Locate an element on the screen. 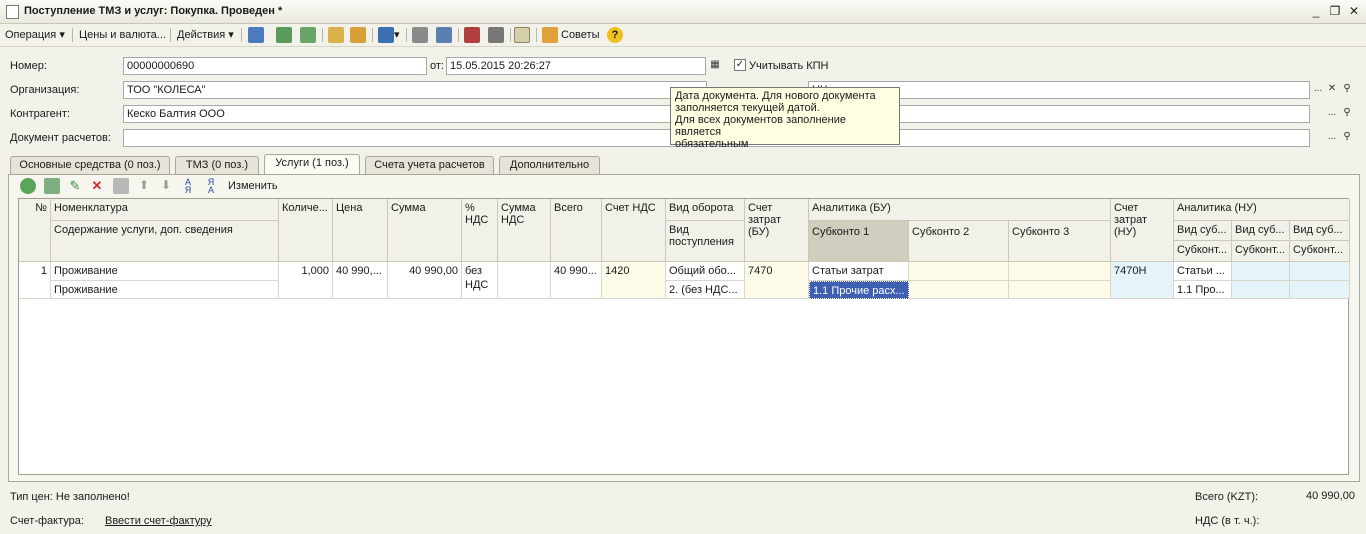 The width and height of the screenshot is (1366, 534). tab-additional: Дополнительно is located at coordinates (549, 165).